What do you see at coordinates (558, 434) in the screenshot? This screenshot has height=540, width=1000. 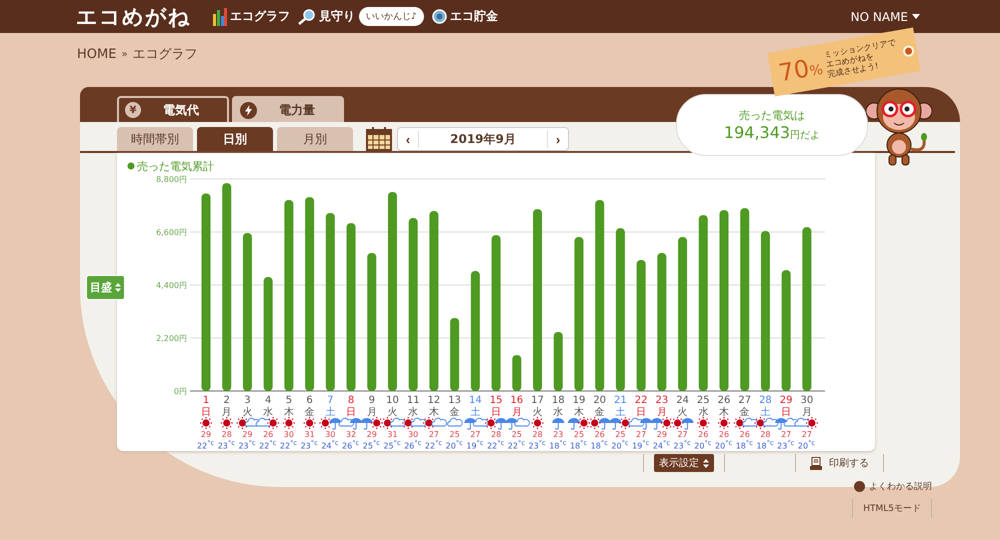 I see `high-temperature: 23` at bounding box center [558, 434].